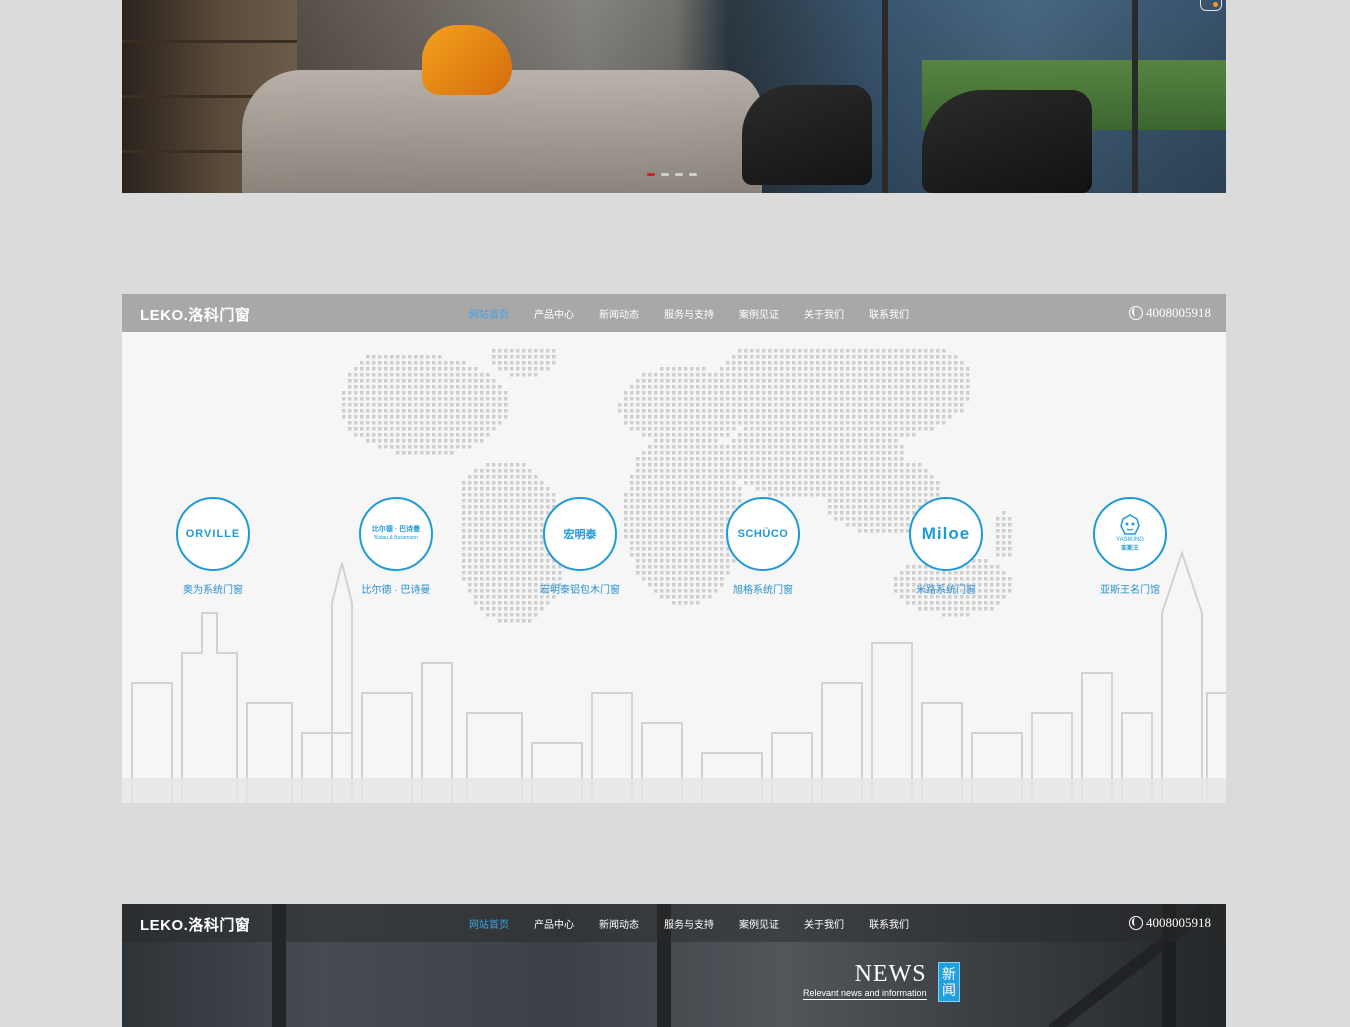 The width and height of the screenshot is (1350, 1027). I want to click on brand-yasiking: YASIKING 亚斯王 亚斯王名门馆, so click(1130, 546).